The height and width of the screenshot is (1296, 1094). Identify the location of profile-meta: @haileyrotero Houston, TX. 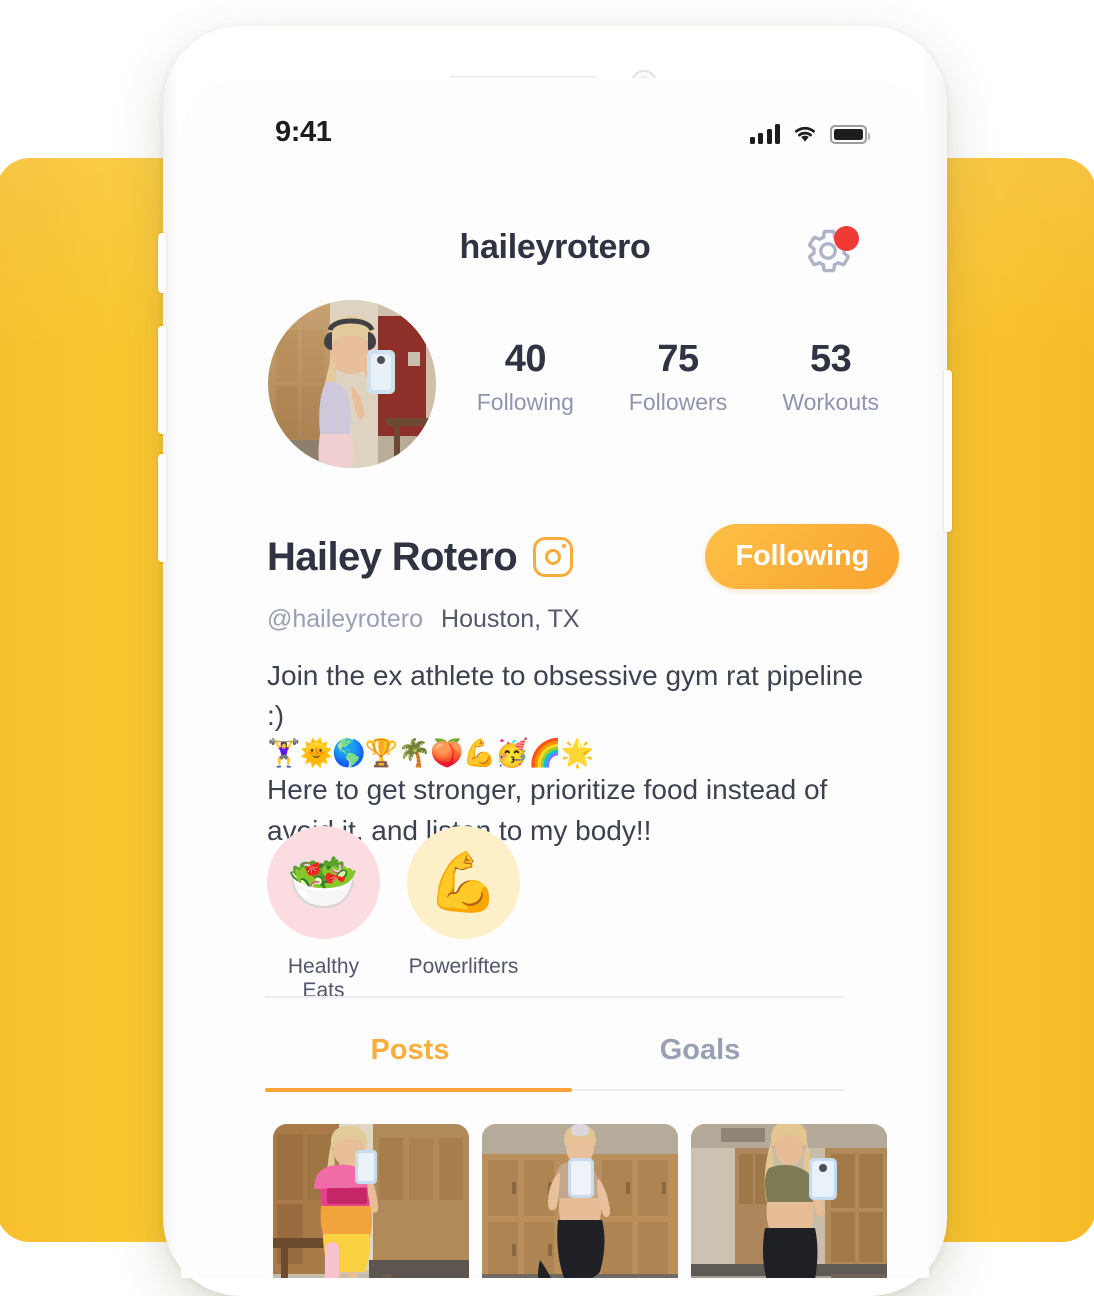
(423, 619).